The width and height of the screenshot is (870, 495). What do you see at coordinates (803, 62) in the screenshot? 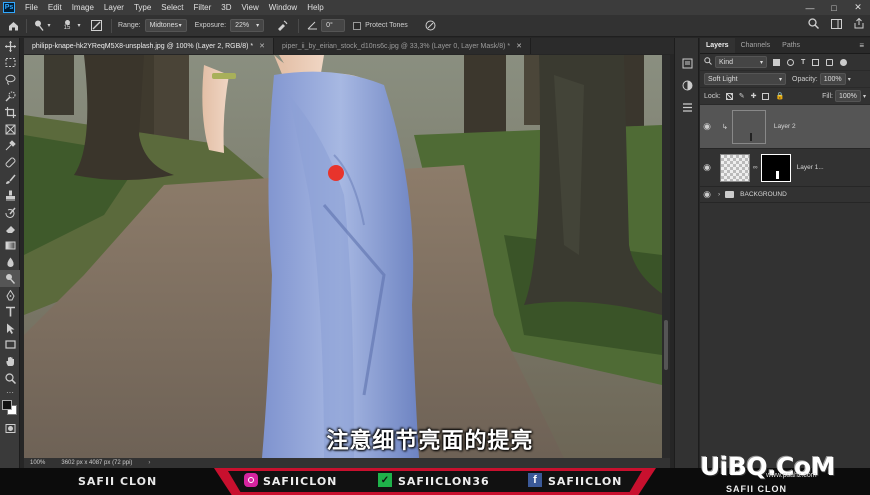
I see `type-filter-icon: T` at bounding box center [803, 62].